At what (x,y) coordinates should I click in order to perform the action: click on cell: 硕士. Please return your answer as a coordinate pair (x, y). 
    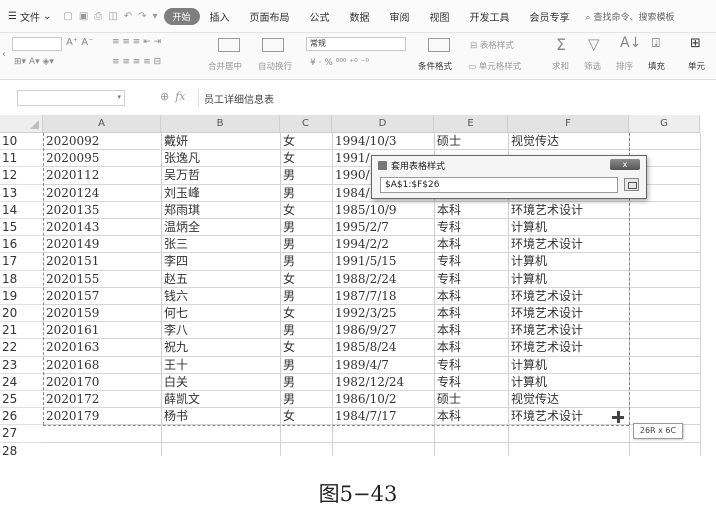
    Looking at the image, I should click on (471, 399).